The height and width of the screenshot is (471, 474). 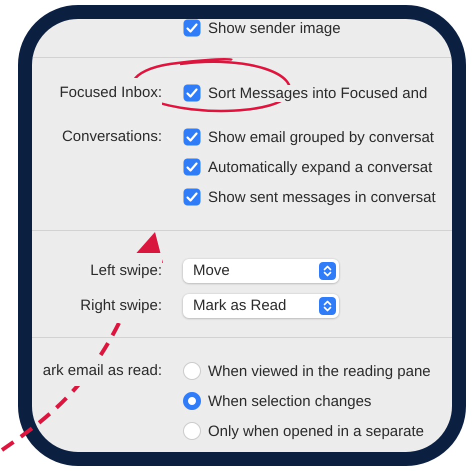 I want to click on setting-label: ark email as read:, so click(x=102, y=371).